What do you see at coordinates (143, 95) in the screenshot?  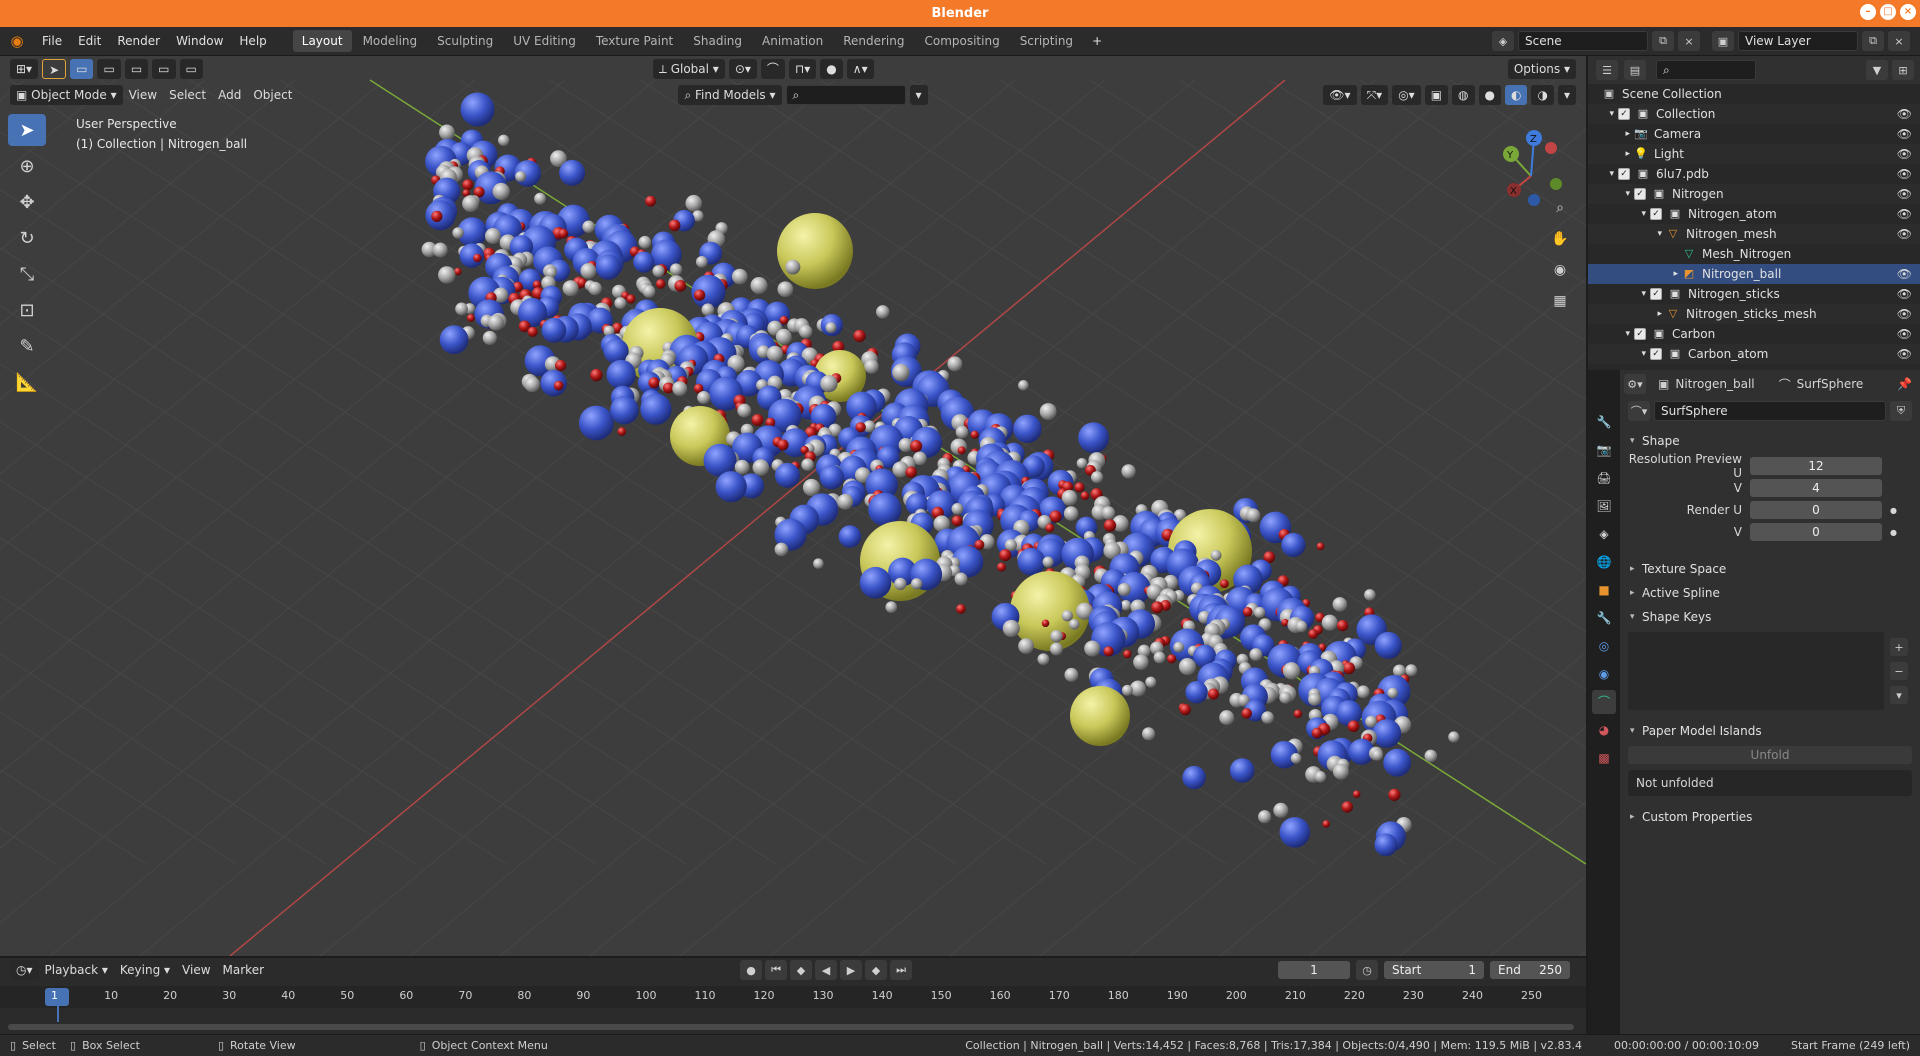 I see `menu-view: View` at bounding box center [143, 95].